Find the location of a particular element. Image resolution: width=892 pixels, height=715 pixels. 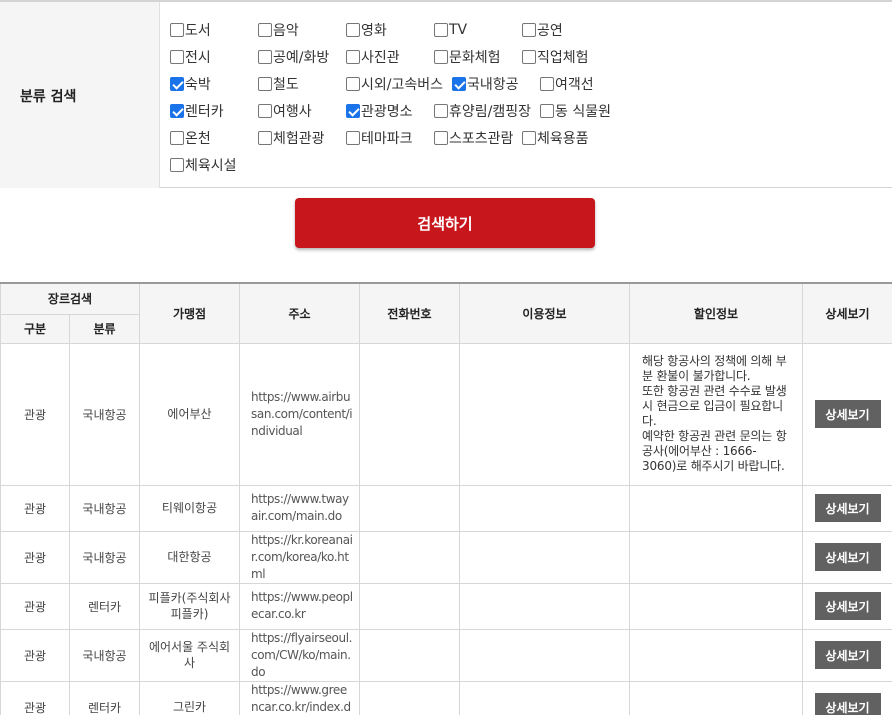

checkbox-label: 공예/화방 is located at coordinates (301, 58).